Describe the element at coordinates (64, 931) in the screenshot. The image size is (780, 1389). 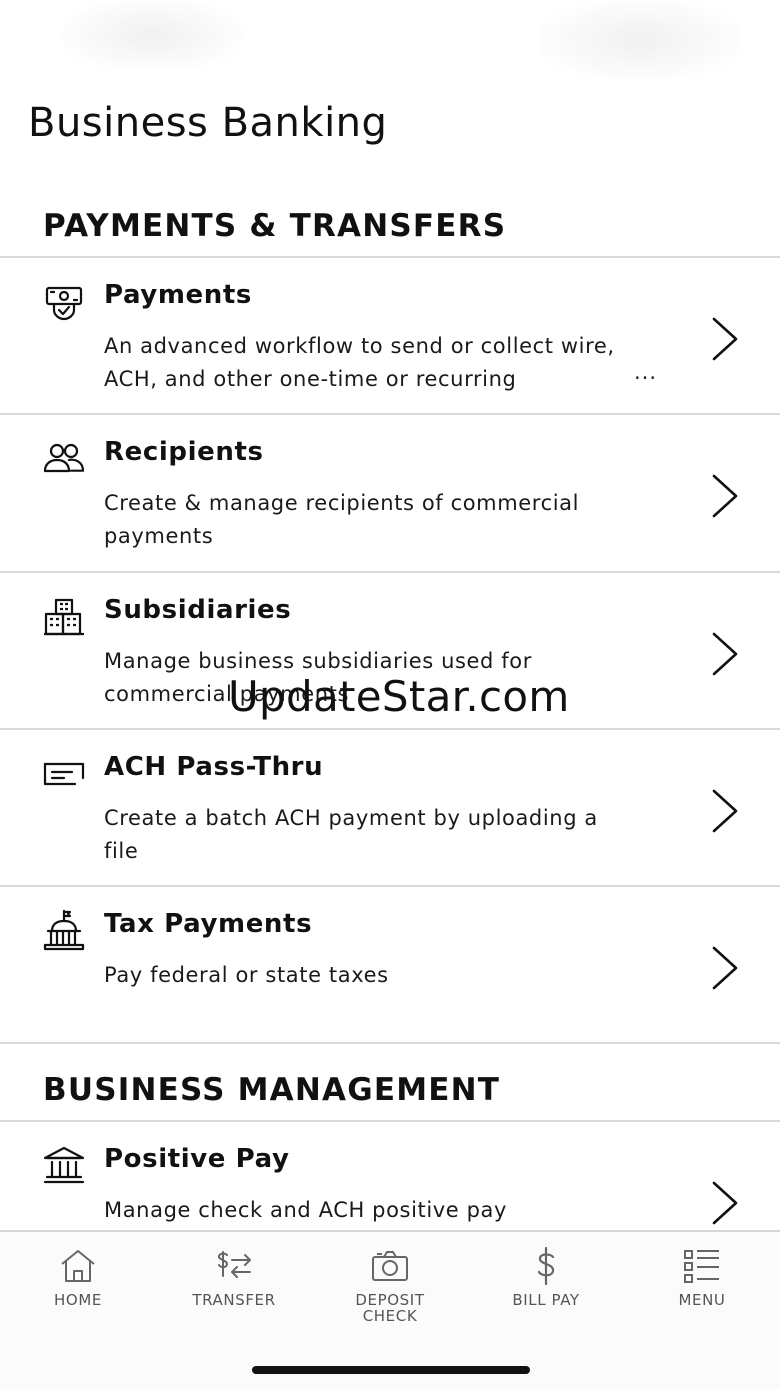
I see `capitol-building-icon` at that location.